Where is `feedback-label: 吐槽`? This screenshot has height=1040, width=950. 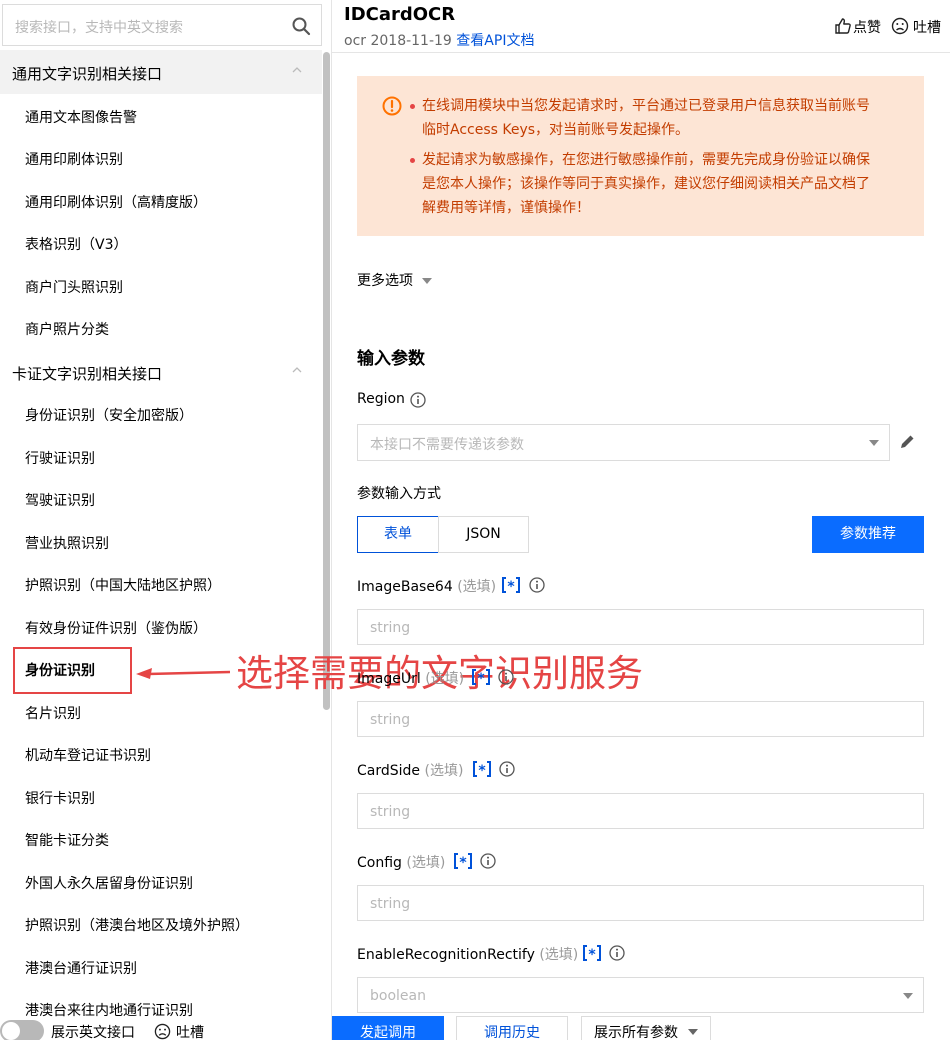
feedback-label: 吐槽 is located at coordinates (927, 27).